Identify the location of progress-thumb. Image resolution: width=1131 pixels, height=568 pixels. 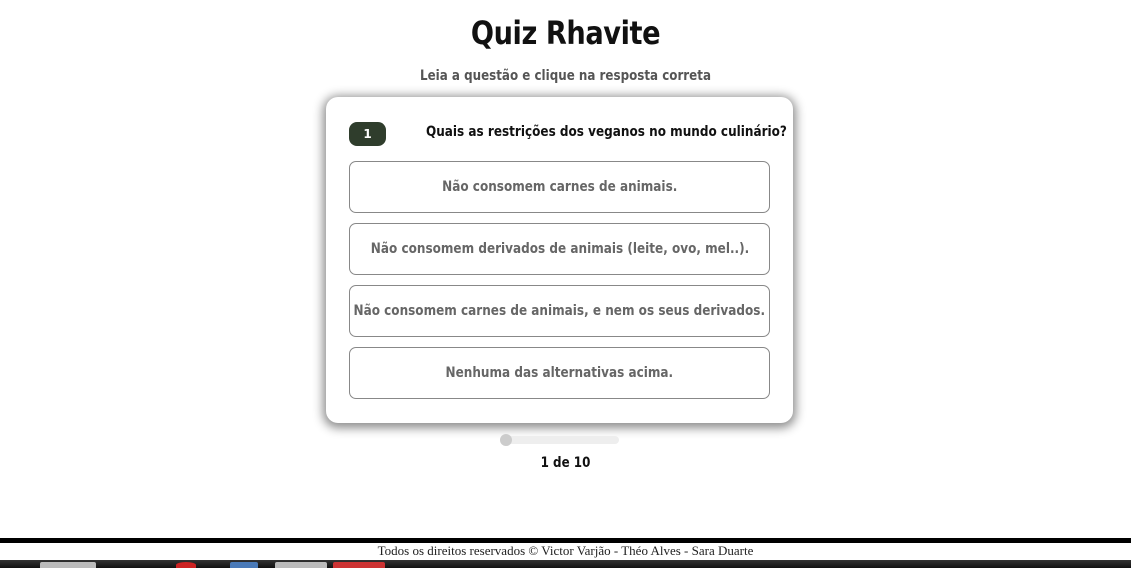
(506, 440).